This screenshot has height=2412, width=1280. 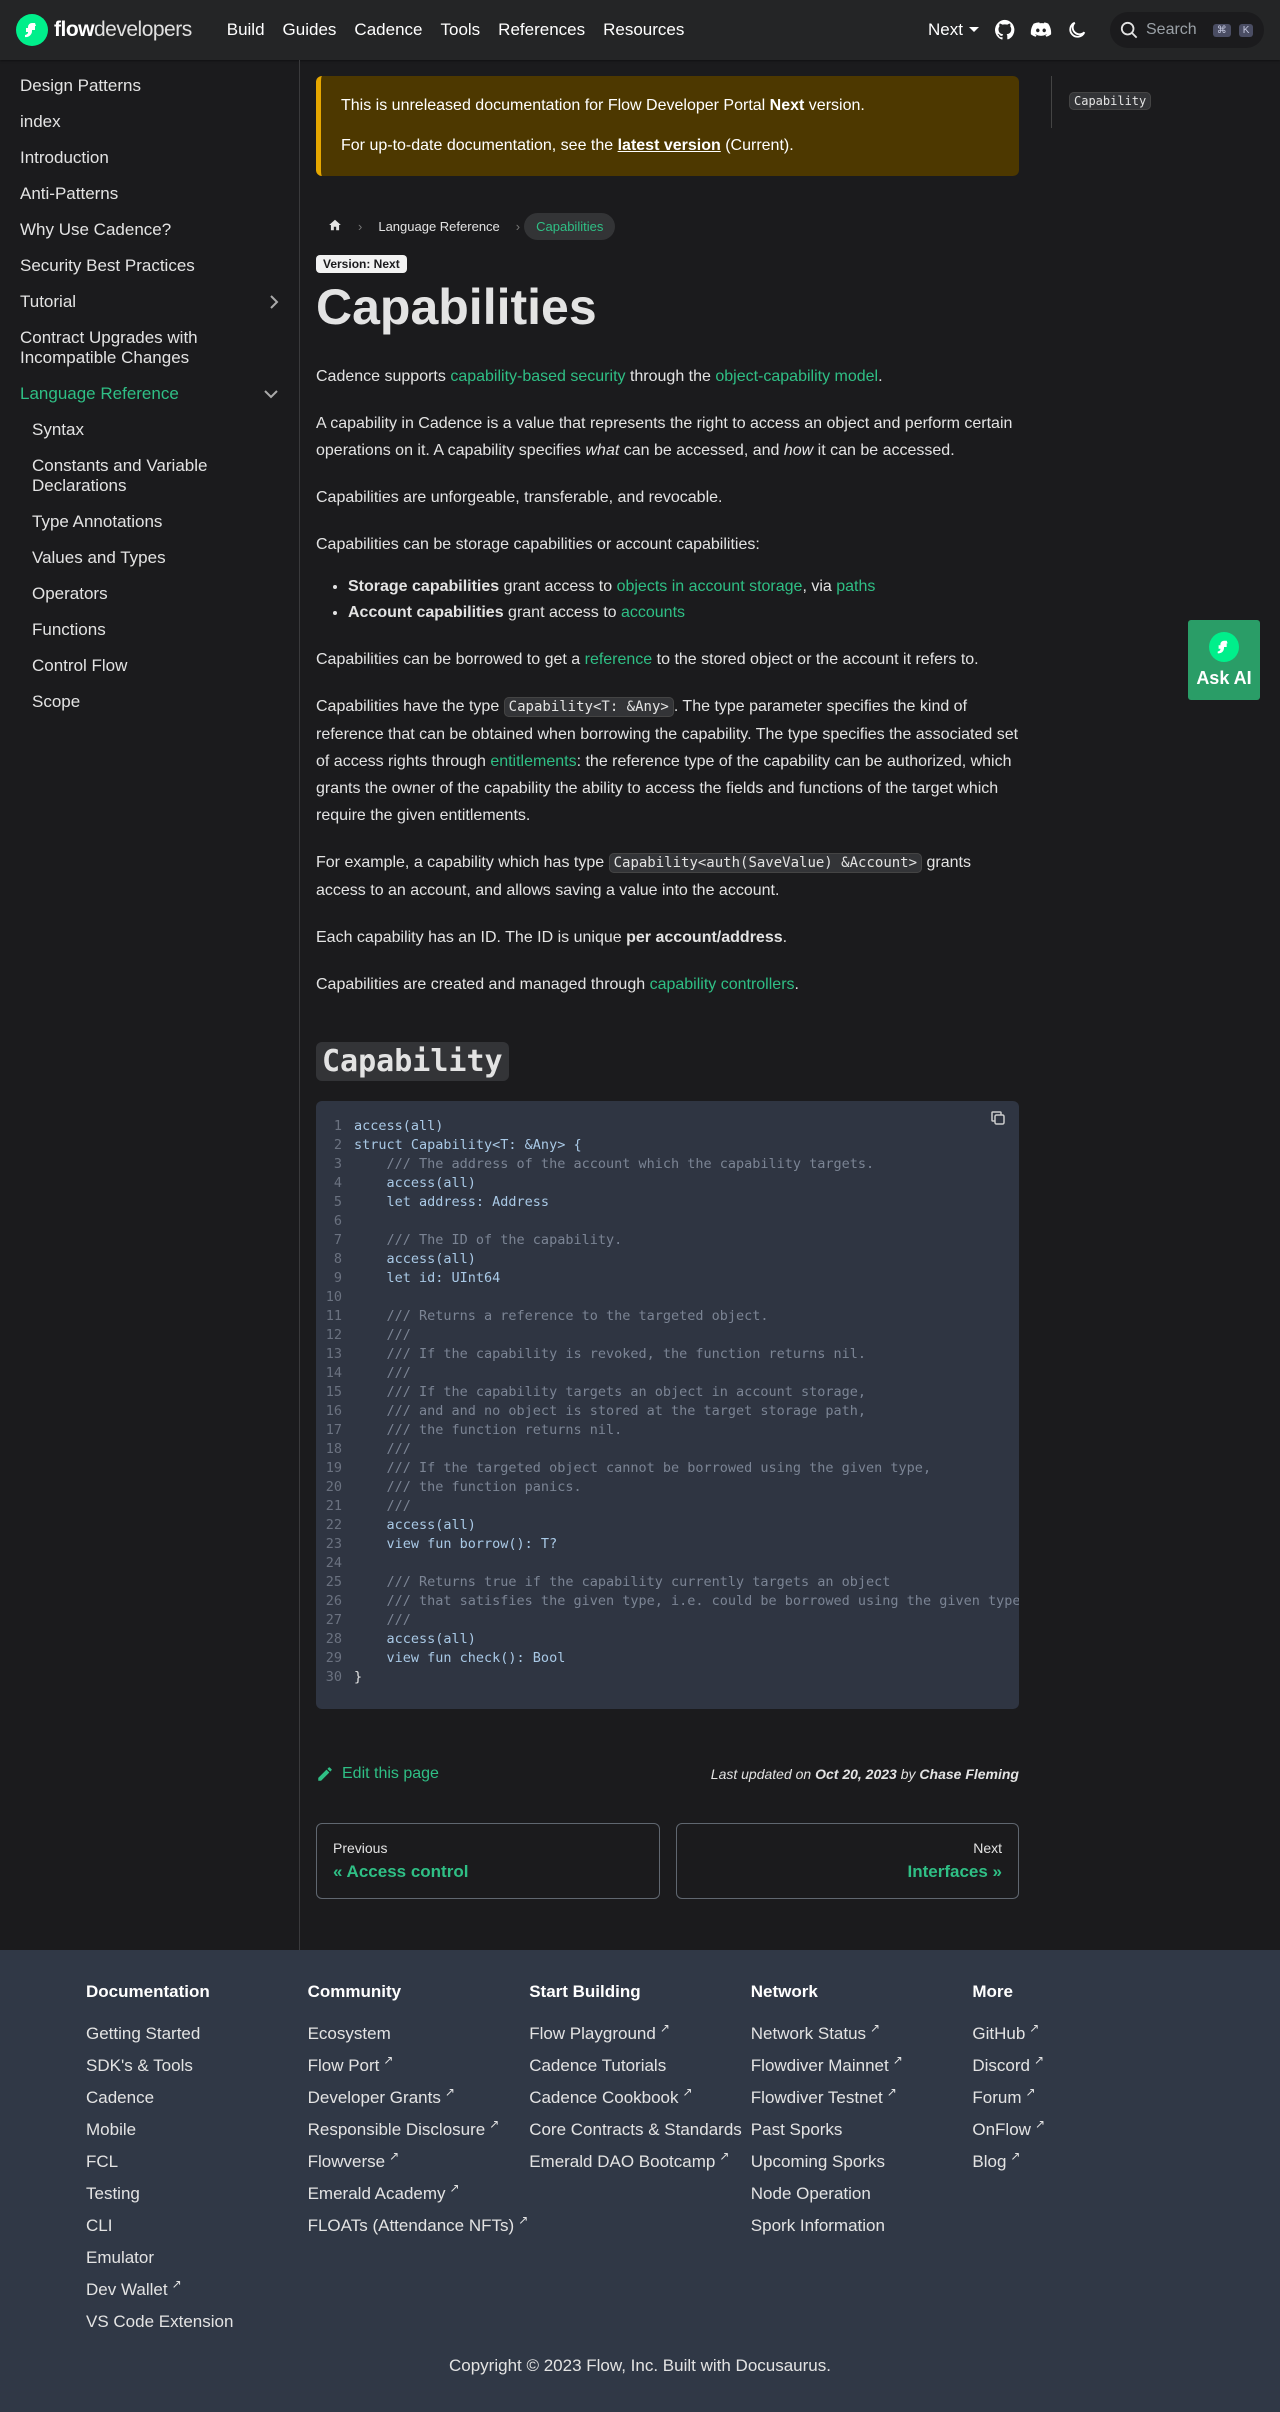 What do you see at coordinates (149, 194) in the screenshot?
I see `sidebar-item-anti-patterns: Anti-Patterns` at bounding box center [149, 194].